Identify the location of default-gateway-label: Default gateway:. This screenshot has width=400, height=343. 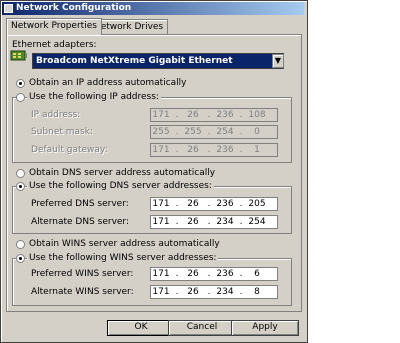
(69, 150).